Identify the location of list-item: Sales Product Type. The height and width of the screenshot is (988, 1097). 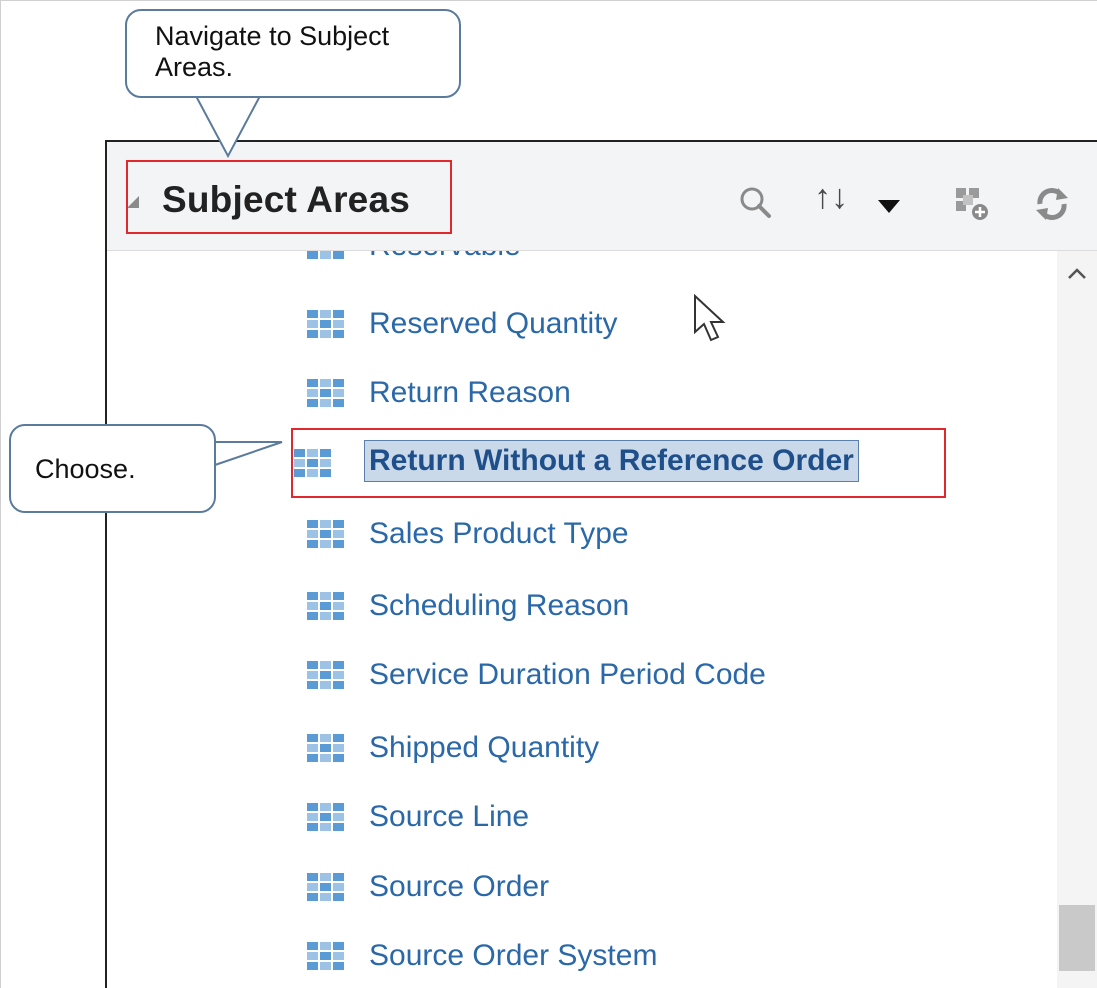
(582, 536).